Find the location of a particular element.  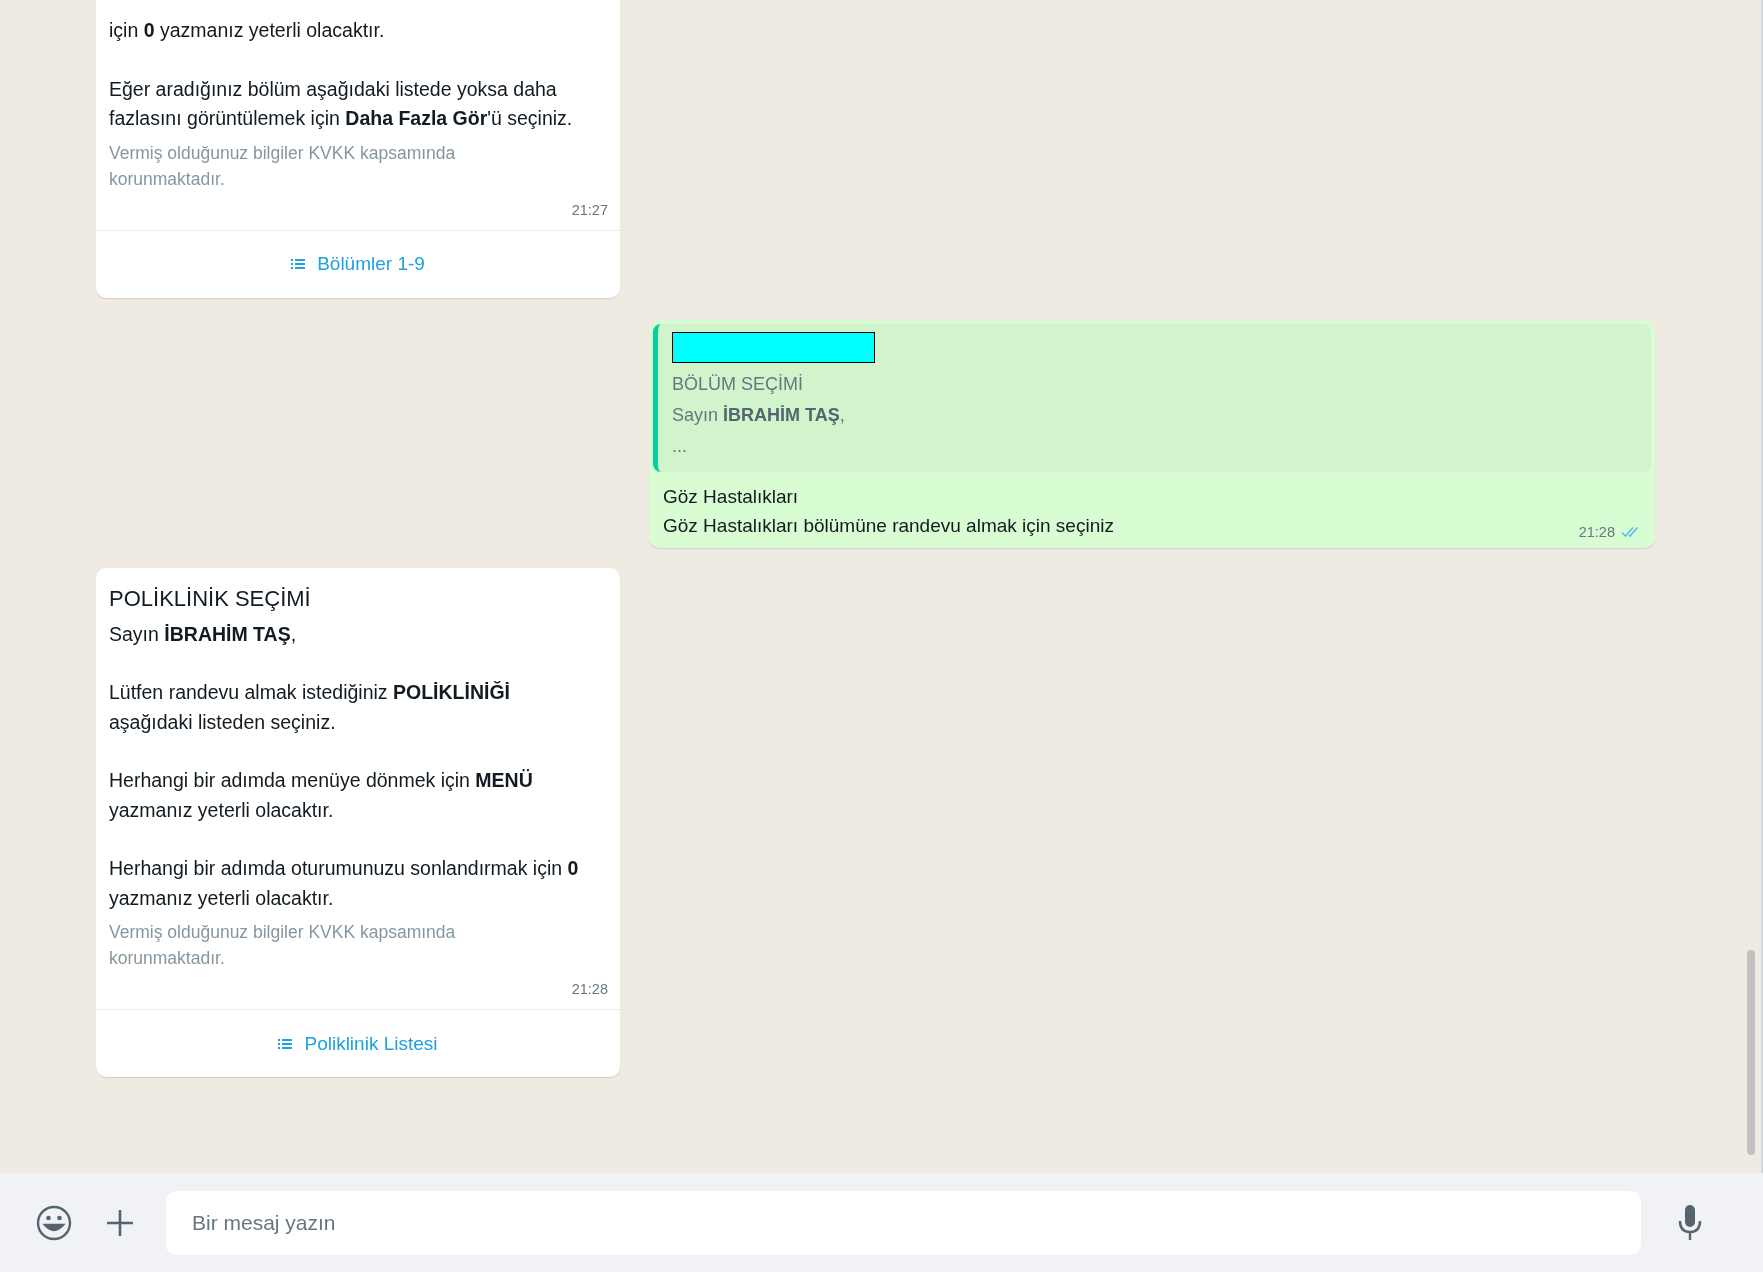

microphone-icon is located at coordinates (1690, 1222).